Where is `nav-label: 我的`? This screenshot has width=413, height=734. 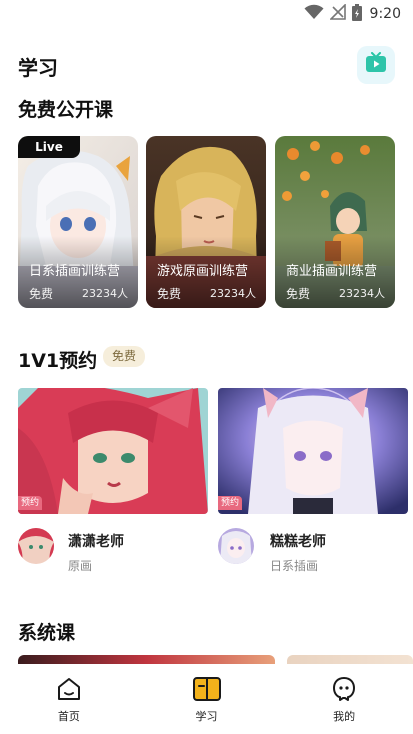
nav-label: 我的 is located at coordinates (344, 716).